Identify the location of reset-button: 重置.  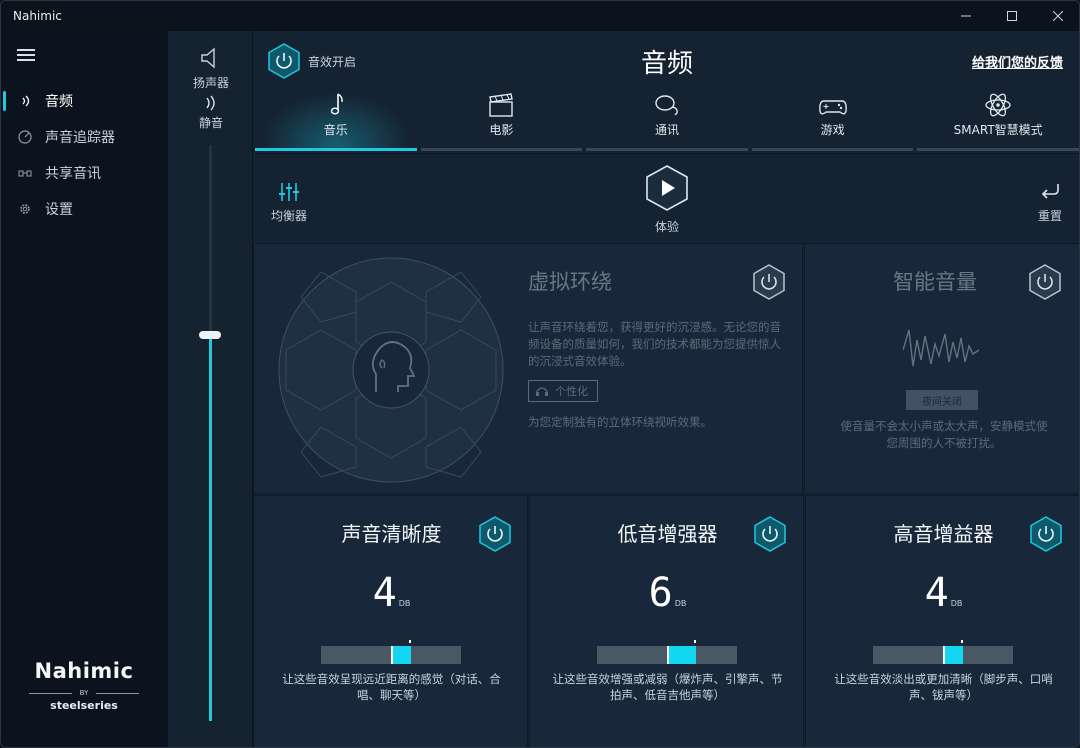
(1050, 202).